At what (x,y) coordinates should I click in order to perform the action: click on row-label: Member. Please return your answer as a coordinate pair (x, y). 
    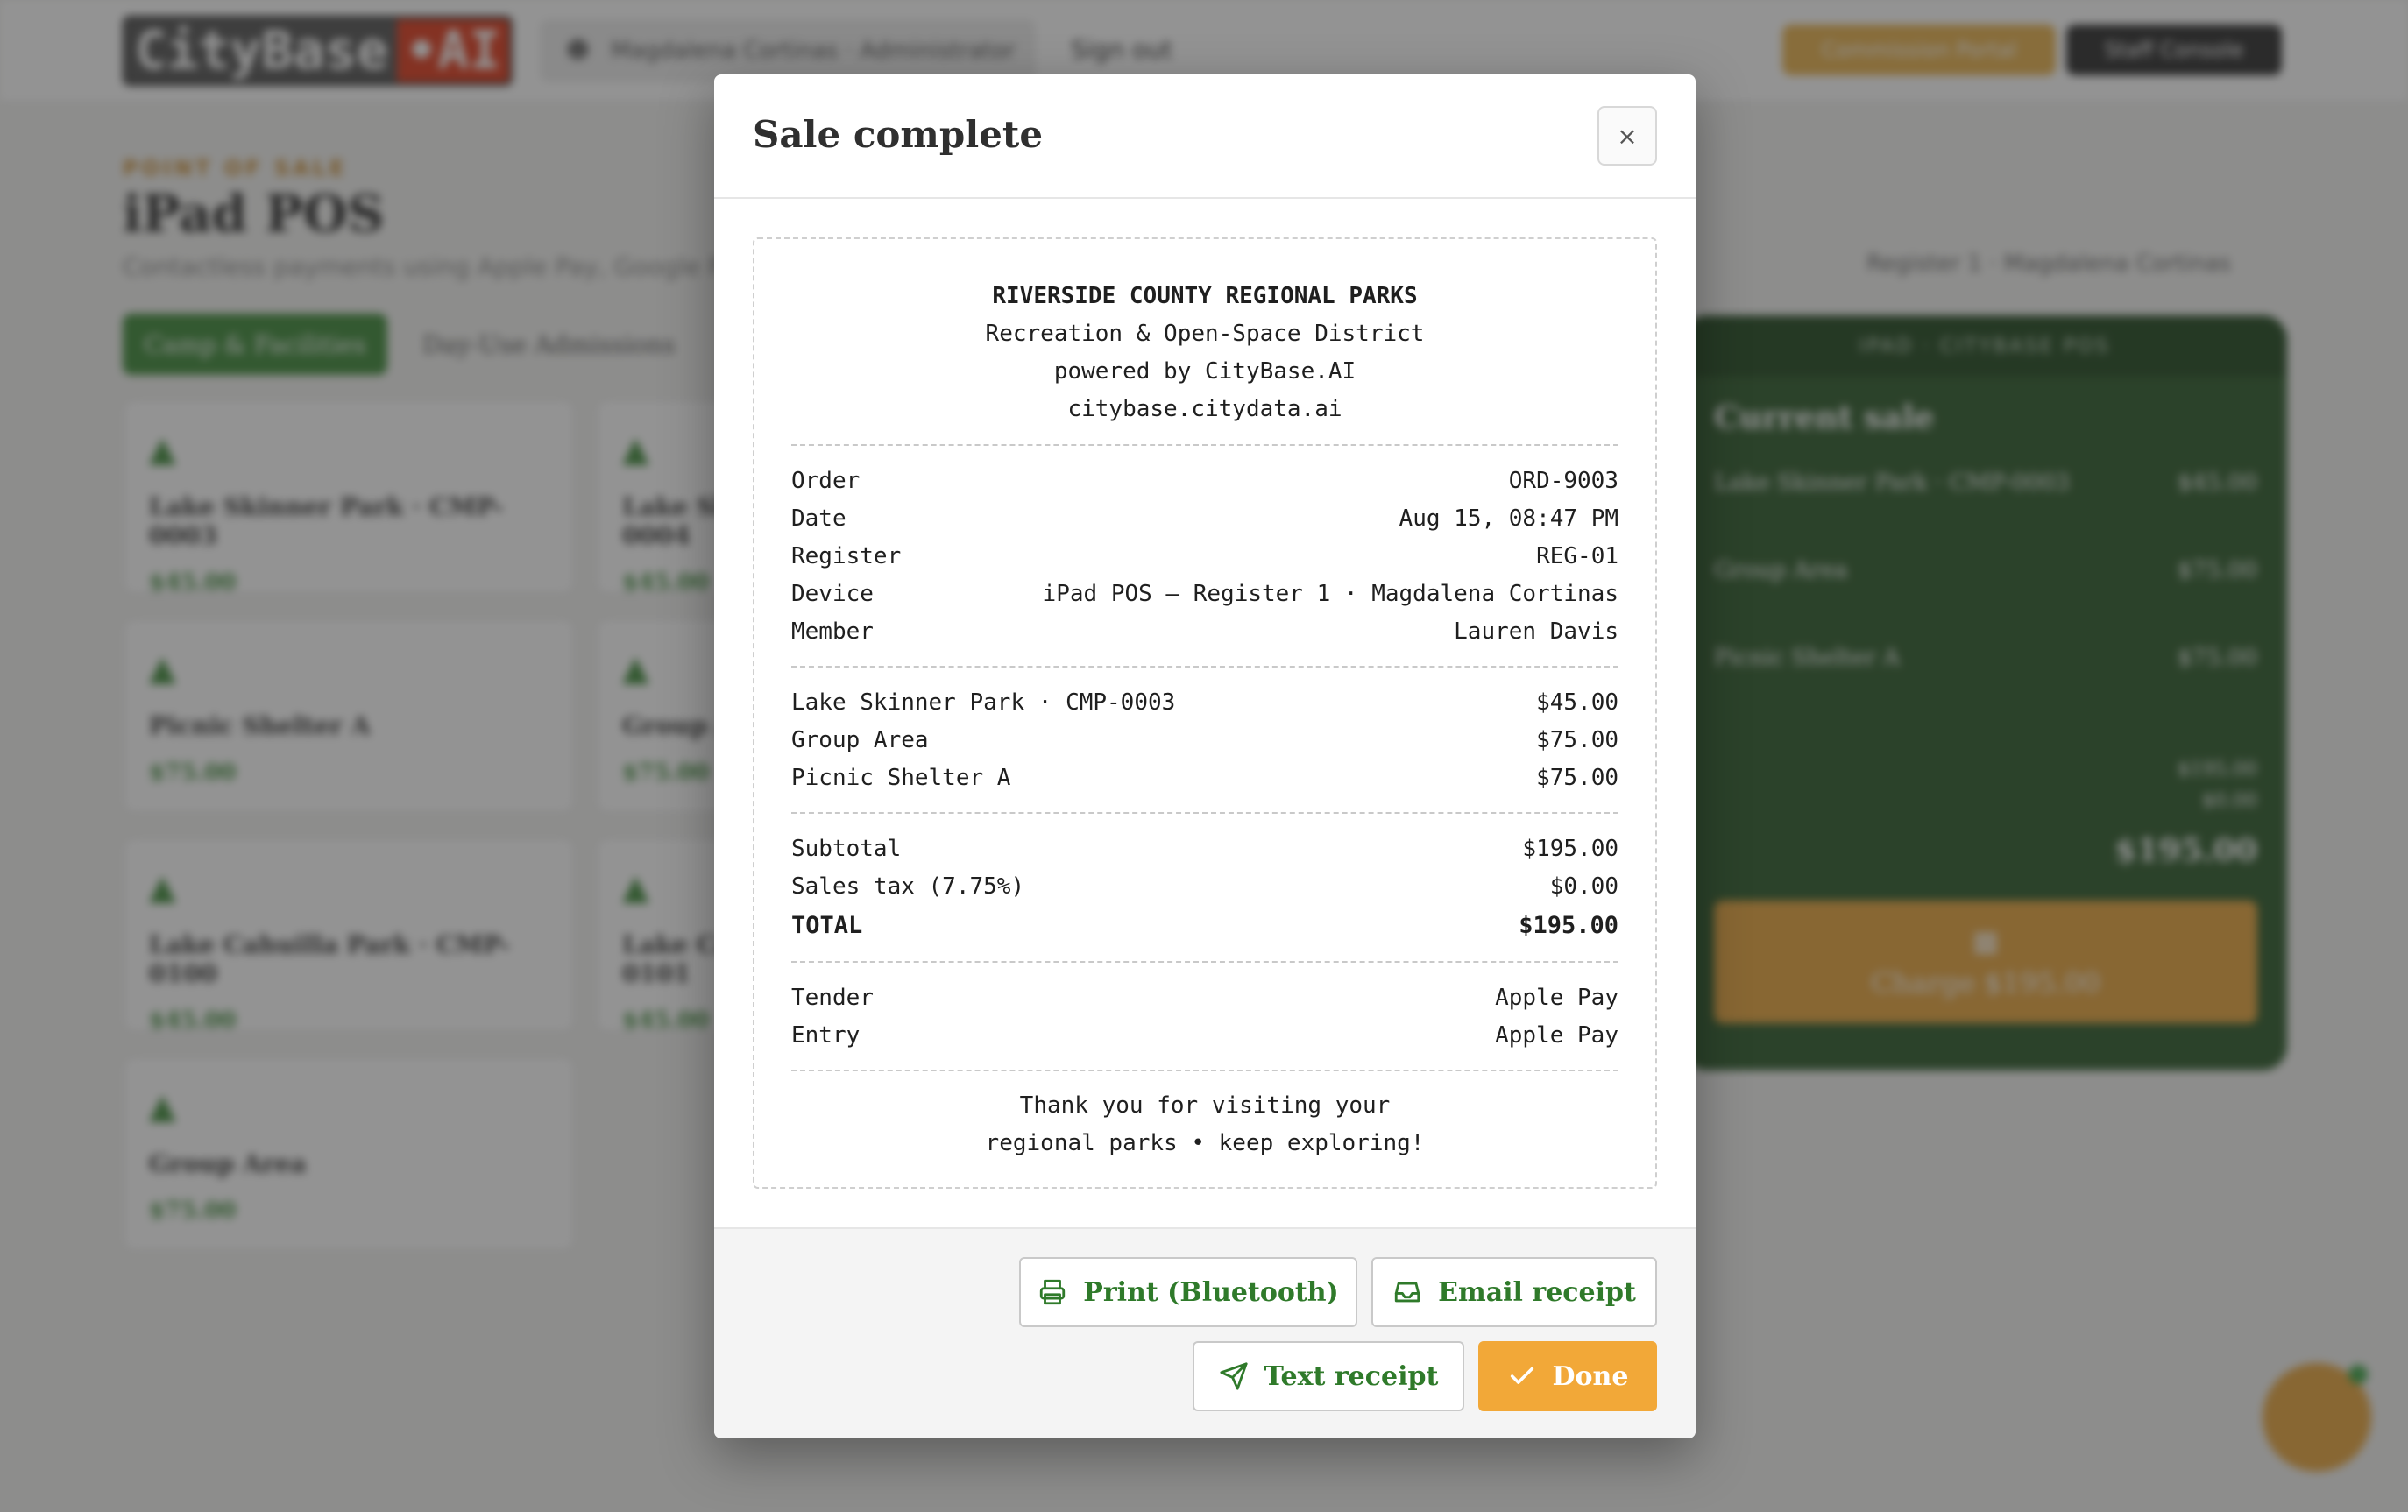
    Looking at the image, I should click on (832, 631).